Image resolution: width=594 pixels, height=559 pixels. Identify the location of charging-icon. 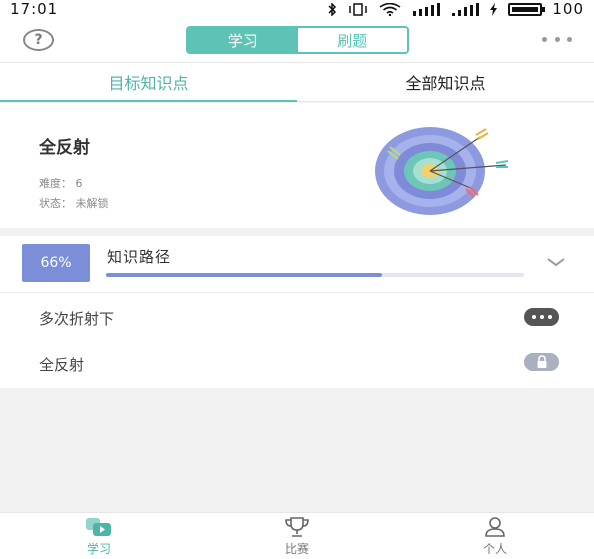
(494, 9).